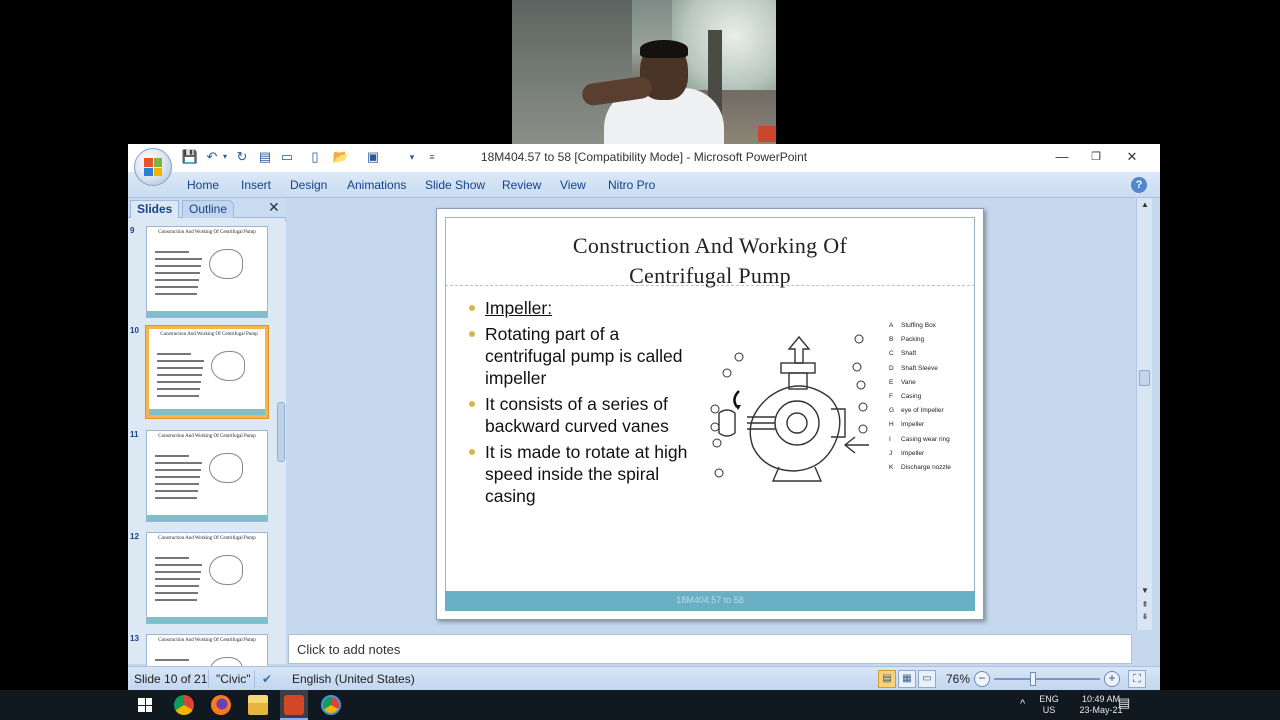 Image resolution: width=1280 pixels, height=720 pixels. I want to click on tab-design: Design, so click(308, 185).